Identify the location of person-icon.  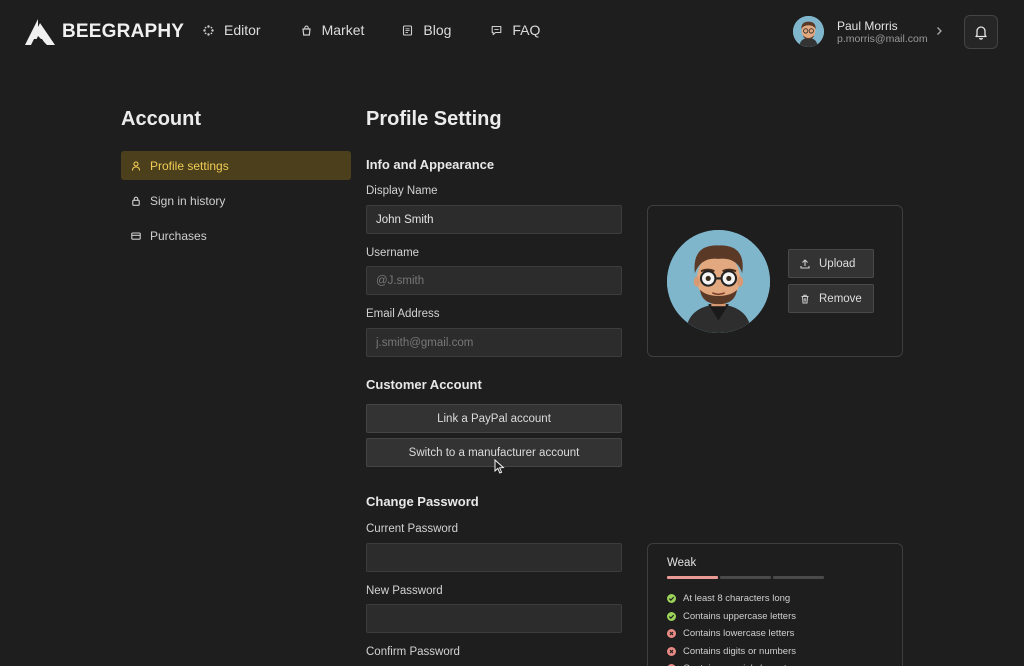
(136, 165).